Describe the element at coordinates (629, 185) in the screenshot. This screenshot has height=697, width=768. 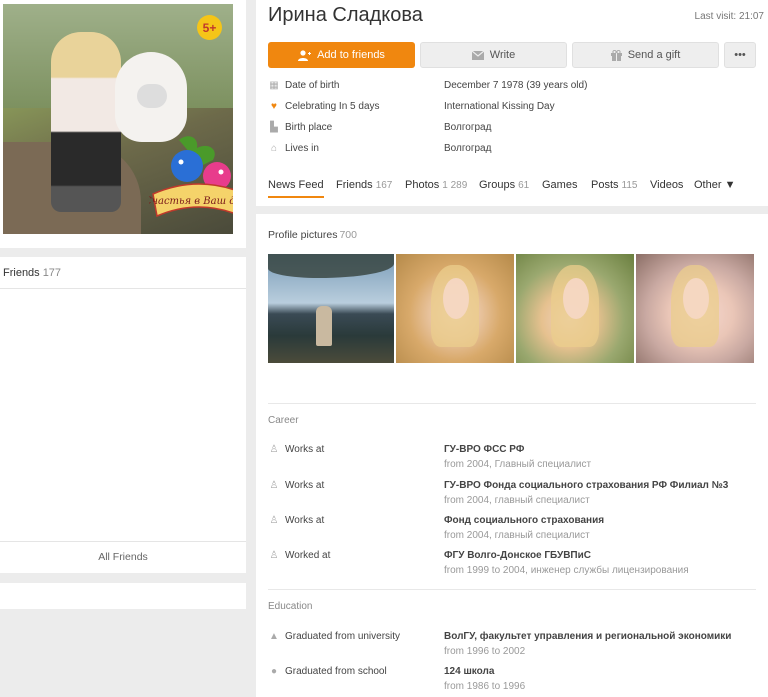
I see `tab-count: 115` at that location.